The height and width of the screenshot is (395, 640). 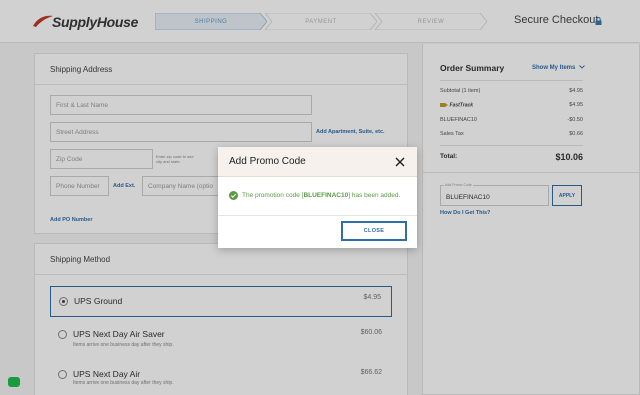 I want to click on success-check-icon, so click(x=233, y=195).